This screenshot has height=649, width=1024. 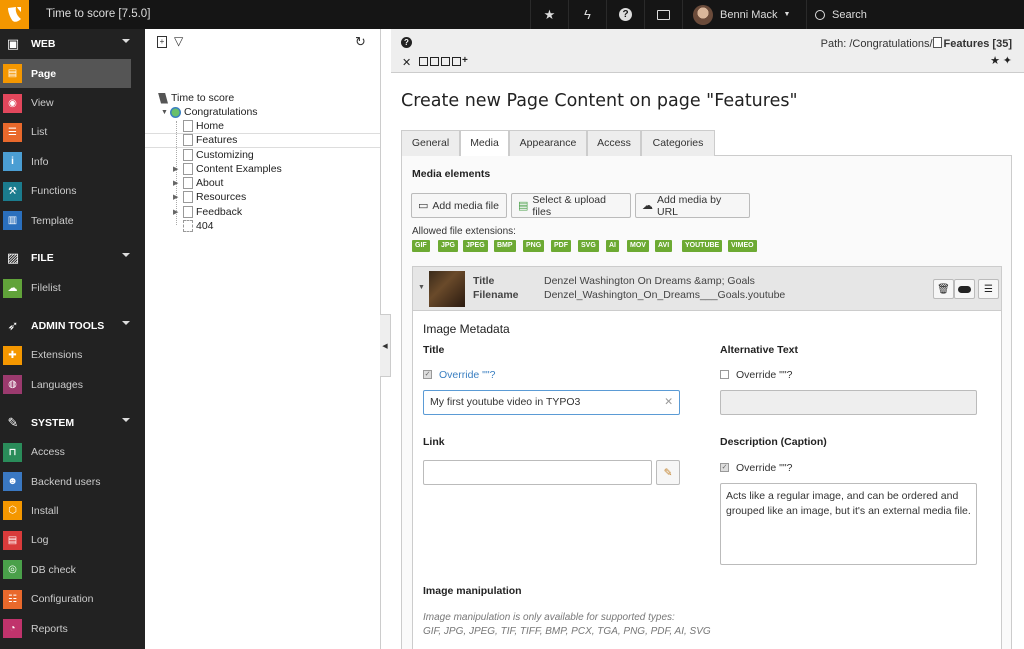 I want to click on link-browser-button: ✎, so click(x=668, y=472).